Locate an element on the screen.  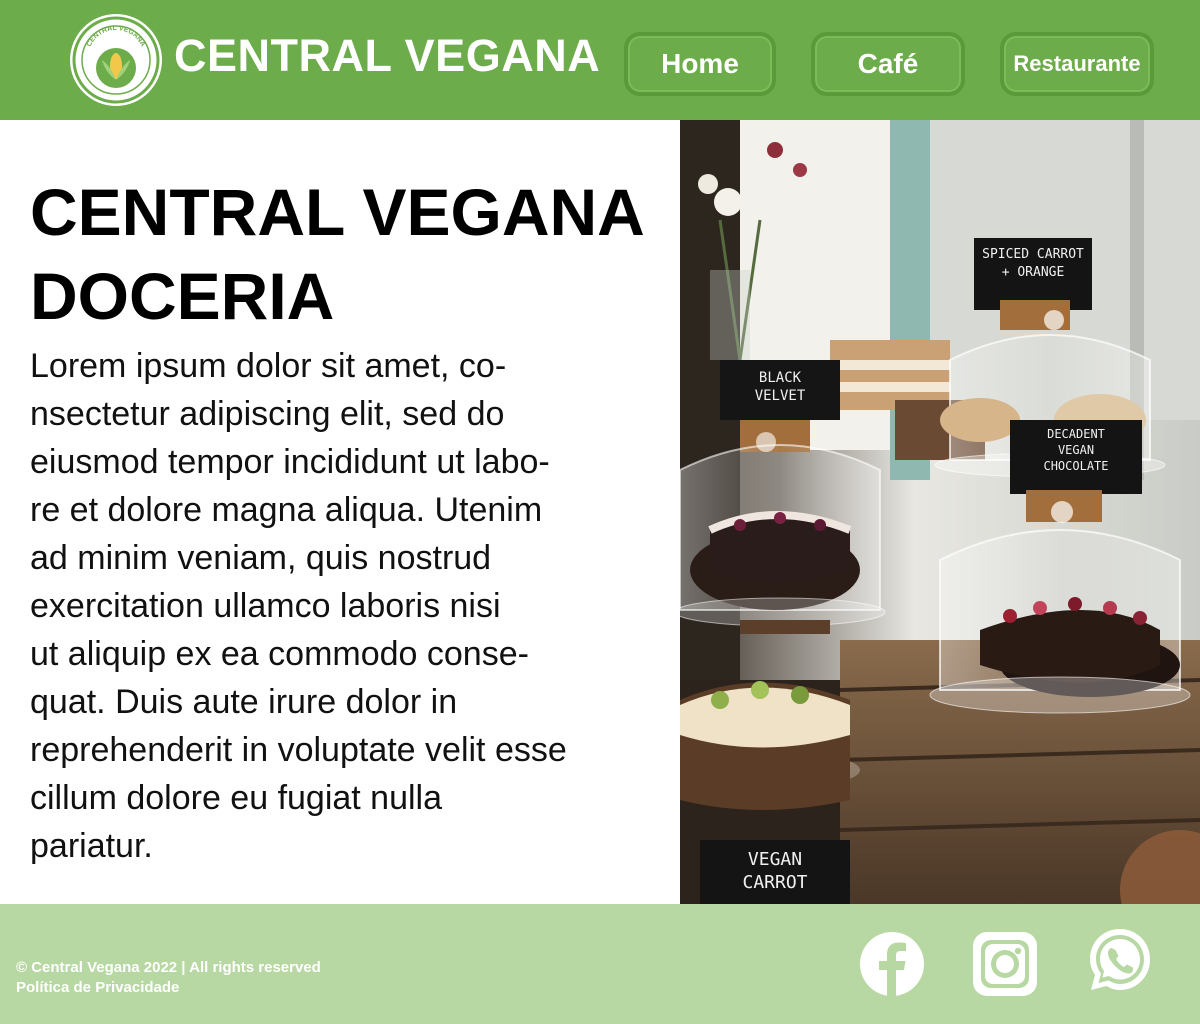
paragraph-line: Lorem ipsum dolor sit amet, co- is located at coordinates (268, 366).